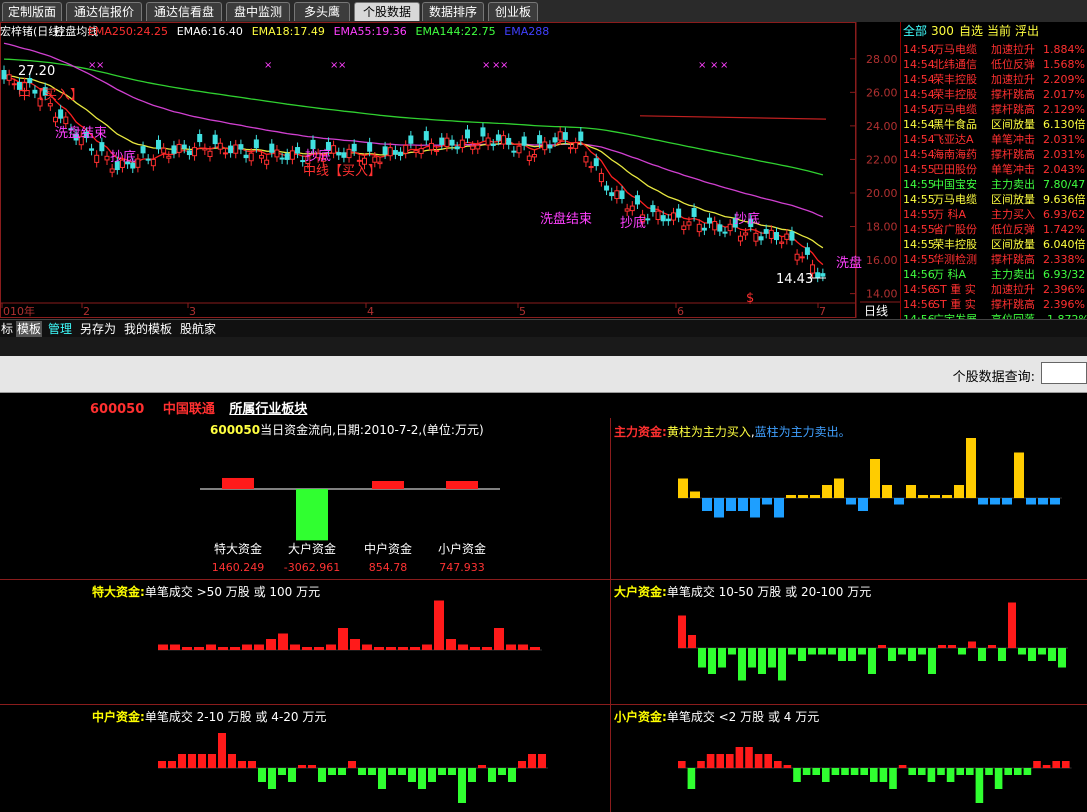  What do you see at coordinates (994, 289) in the screenshot?
I see `alert-row: 14:56 ST 重 实 加速拉升 2.396%` at bounding box center [994, 289].